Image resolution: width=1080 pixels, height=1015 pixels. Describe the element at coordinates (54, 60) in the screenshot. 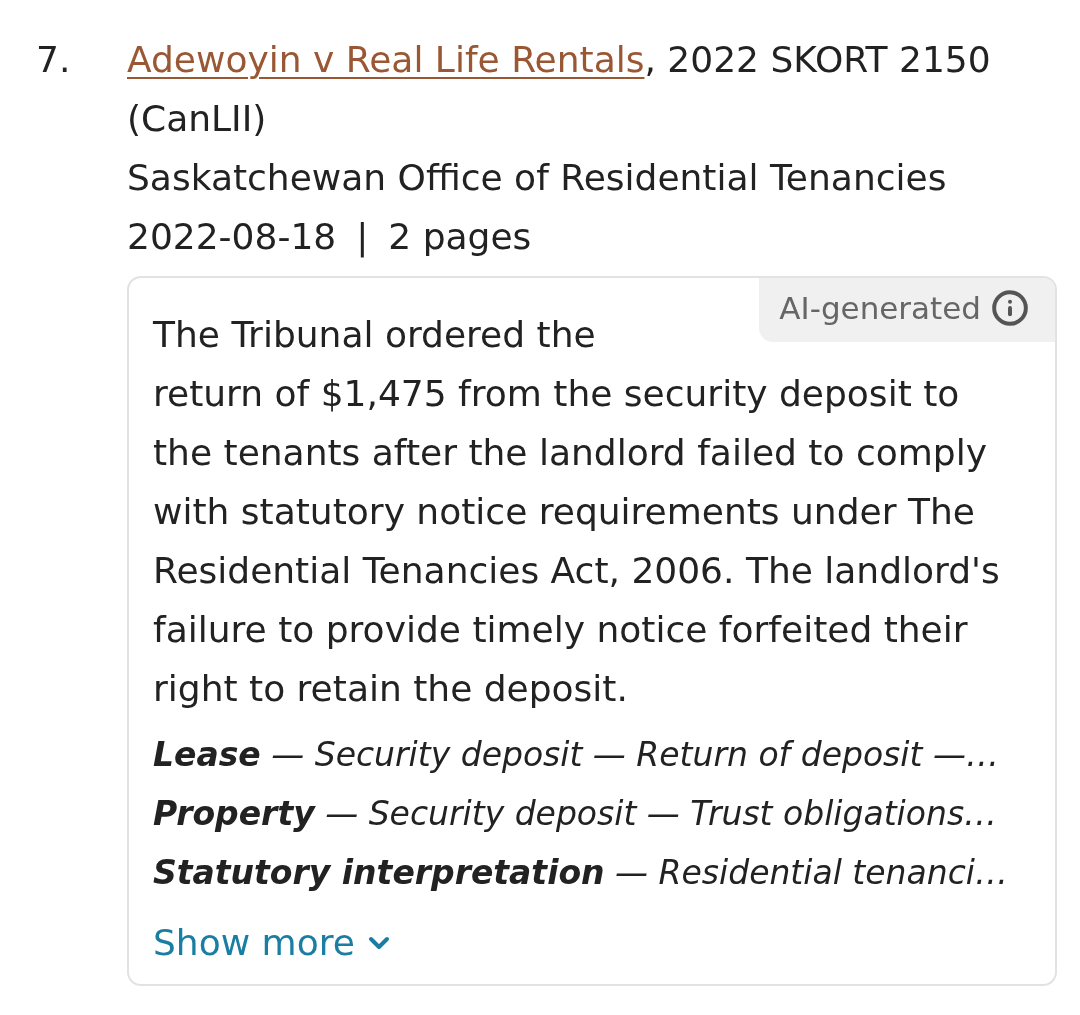

I see `list-number: 7.` at that location.